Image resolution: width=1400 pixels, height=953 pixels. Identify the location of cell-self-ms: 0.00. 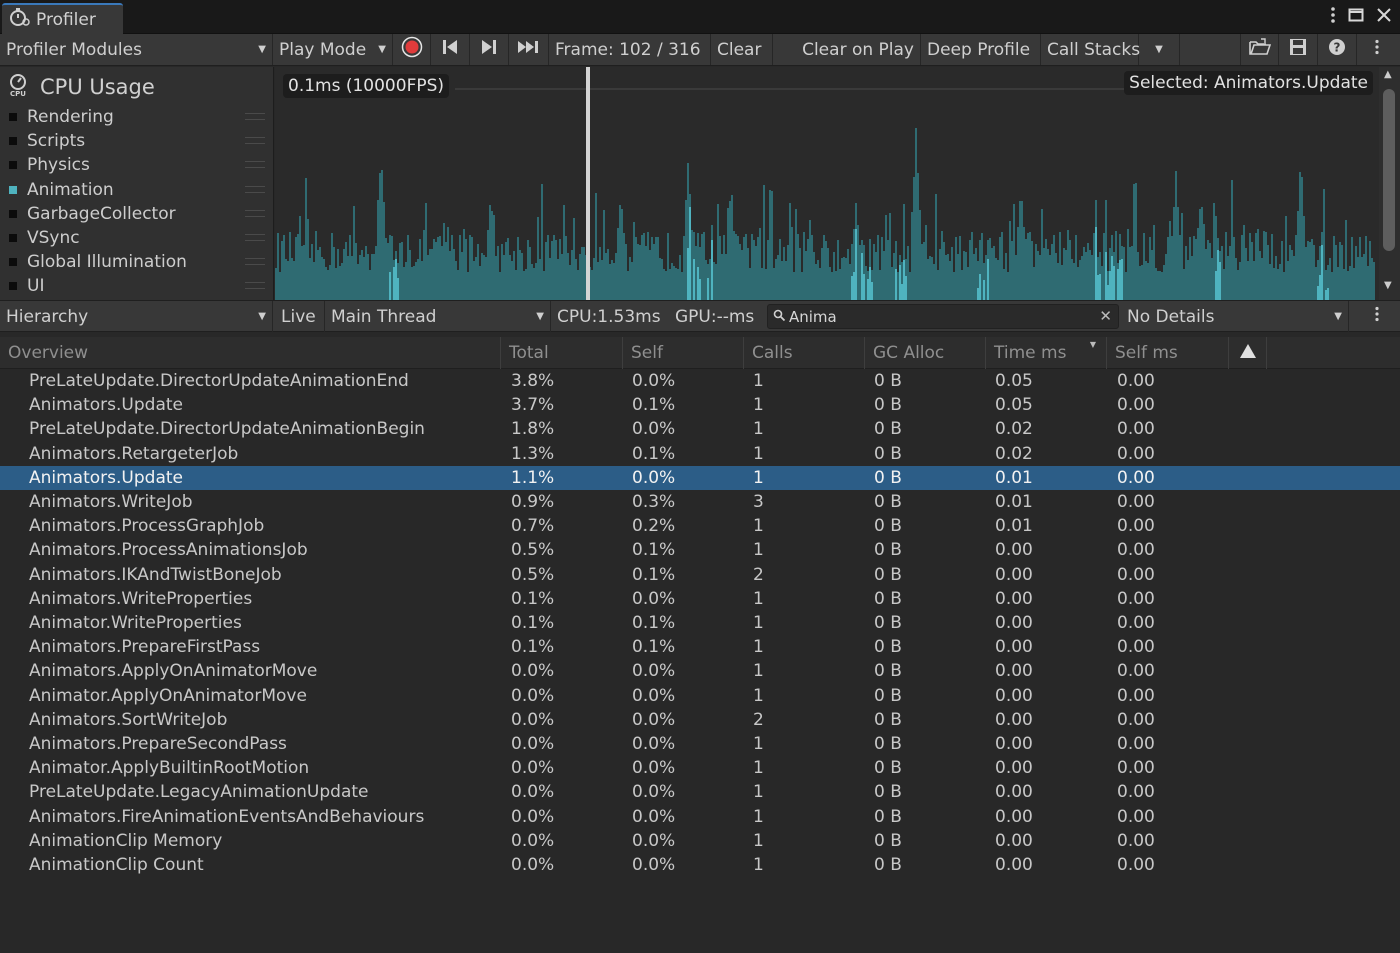
(1136, 381).